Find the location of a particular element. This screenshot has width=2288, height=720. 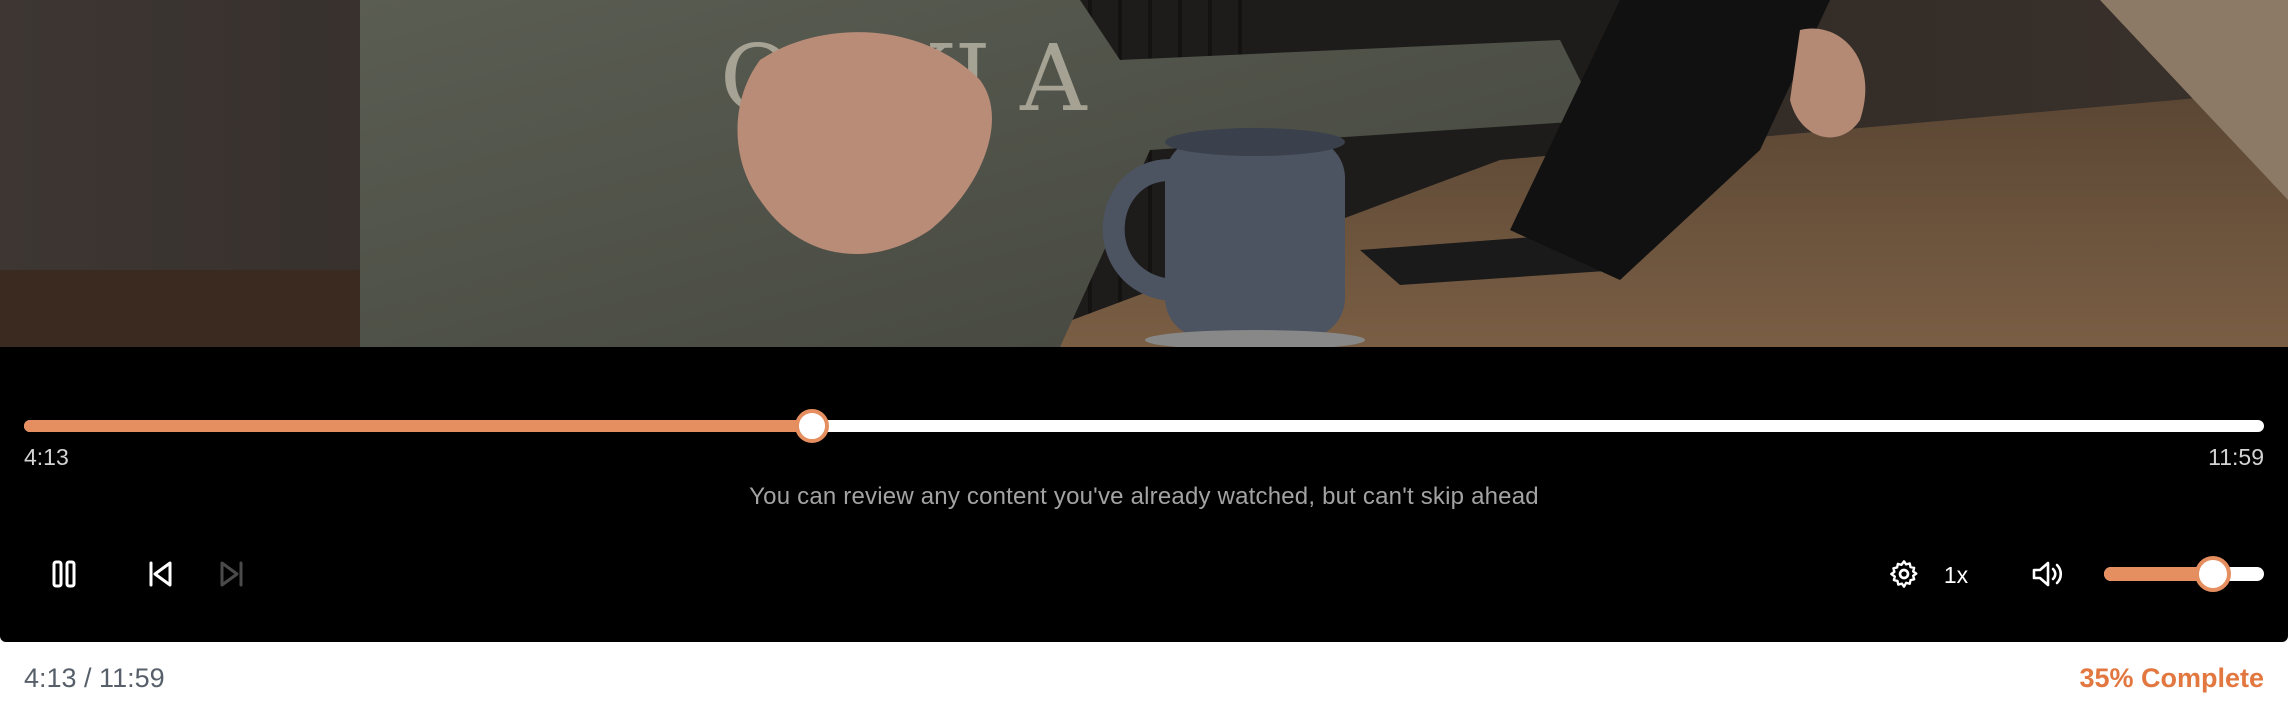

volume-thumb is located at coordinates (2212, 574).